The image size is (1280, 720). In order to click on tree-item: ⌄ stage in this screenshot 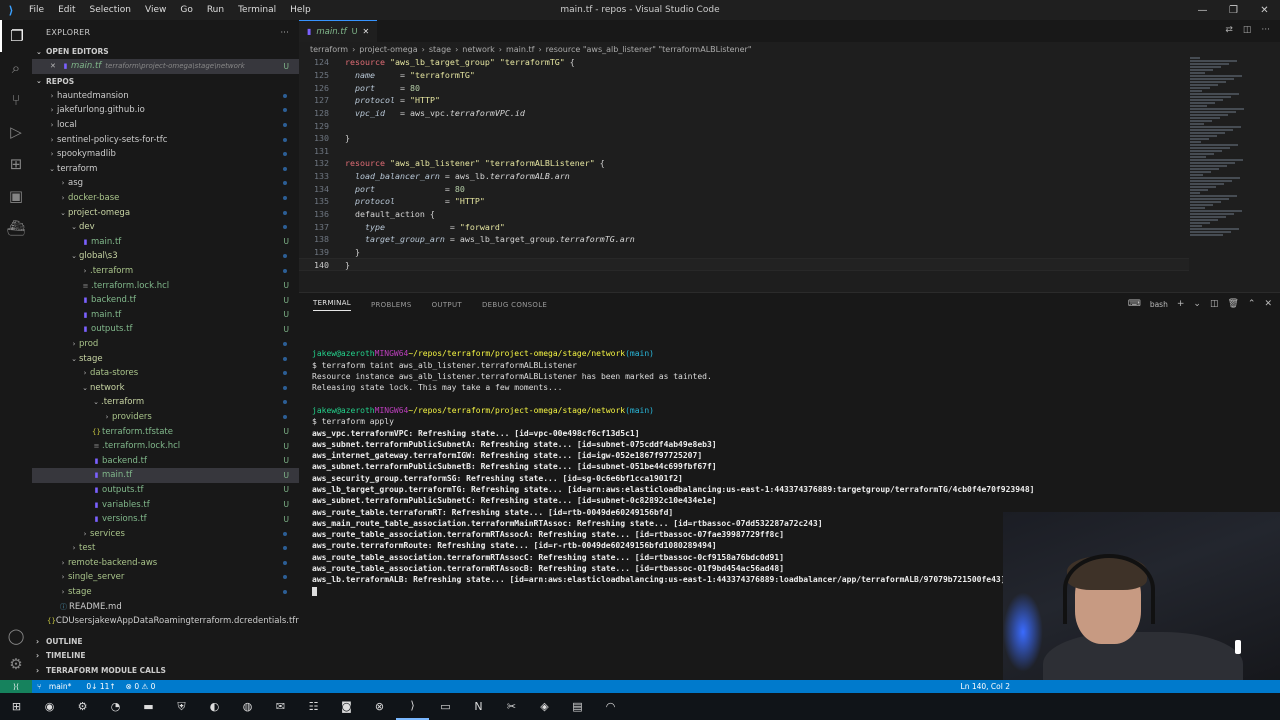, I will do `click(165, 358)`.